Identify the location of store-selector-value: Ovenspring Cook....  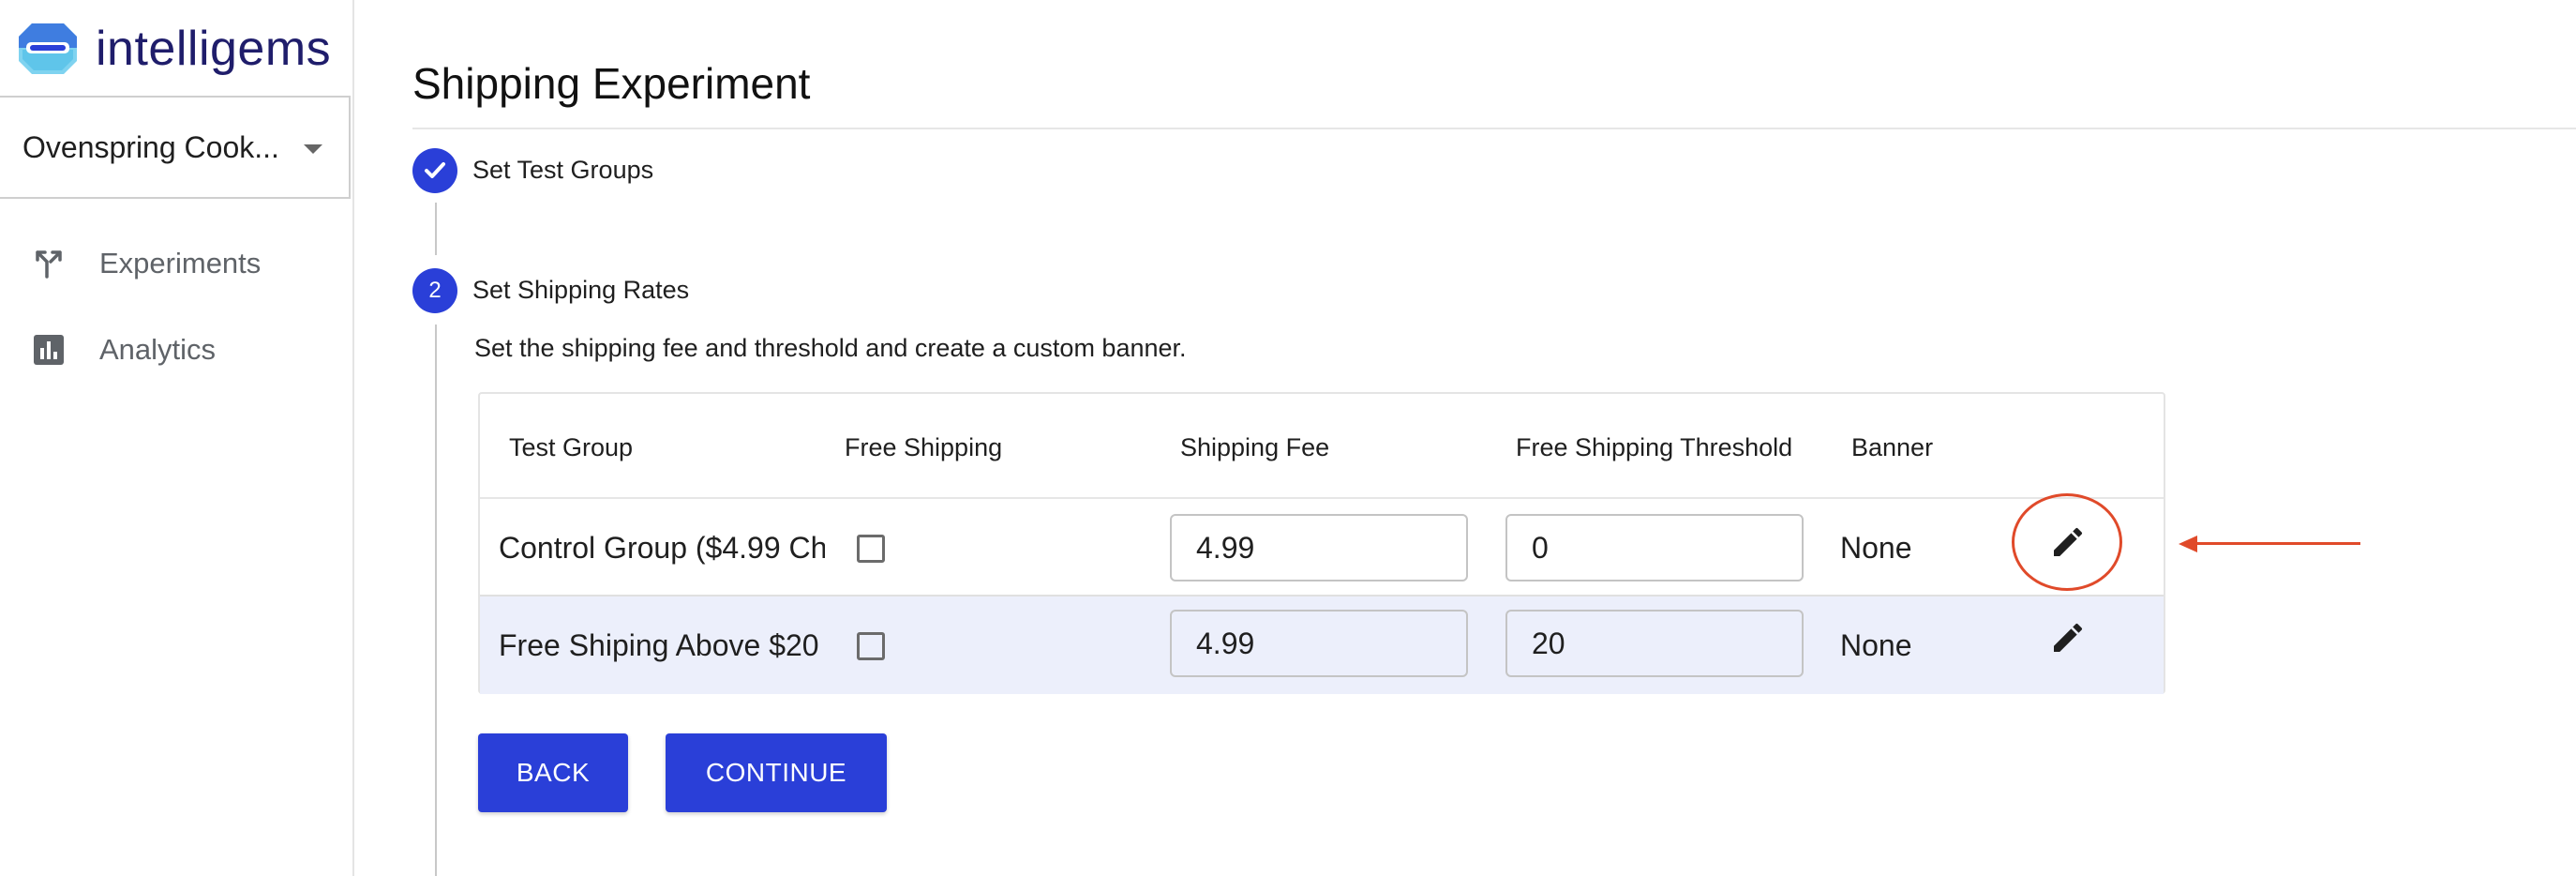
(151, 146).